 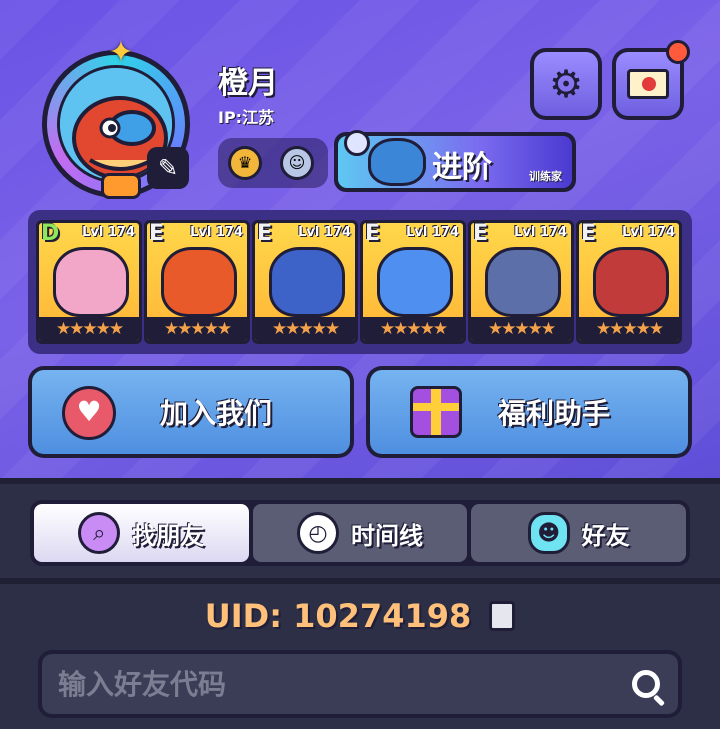 I want to click on settings-button: ⚙, so click(x=566, y=84).